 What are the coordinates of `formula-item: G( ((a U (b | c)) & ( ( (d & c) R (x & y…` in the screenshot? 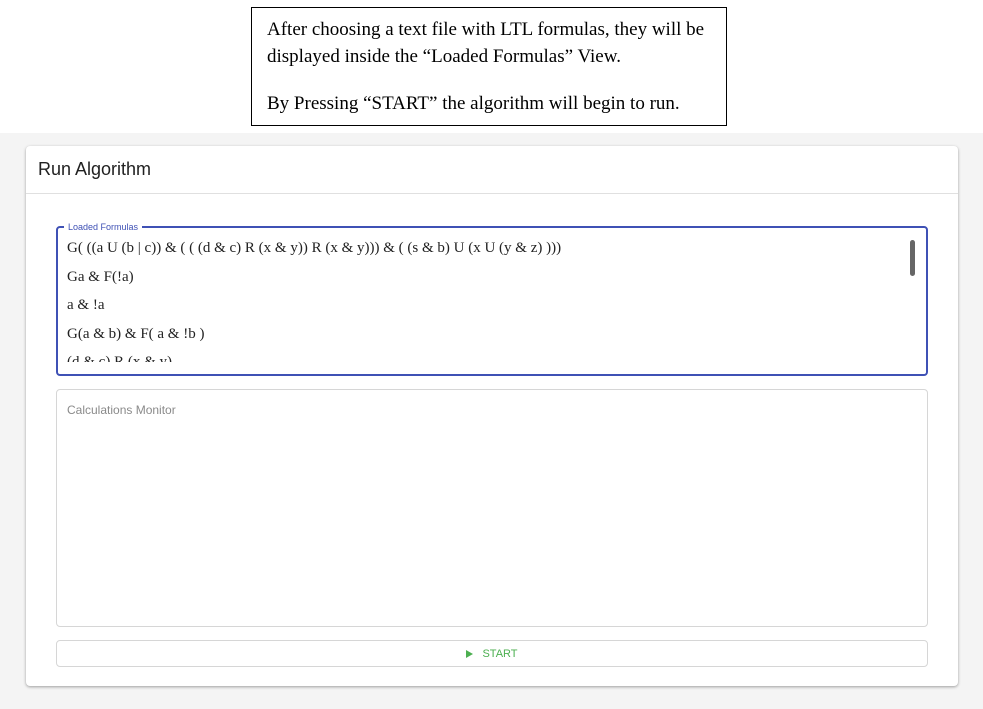 It's located at (485, 251).